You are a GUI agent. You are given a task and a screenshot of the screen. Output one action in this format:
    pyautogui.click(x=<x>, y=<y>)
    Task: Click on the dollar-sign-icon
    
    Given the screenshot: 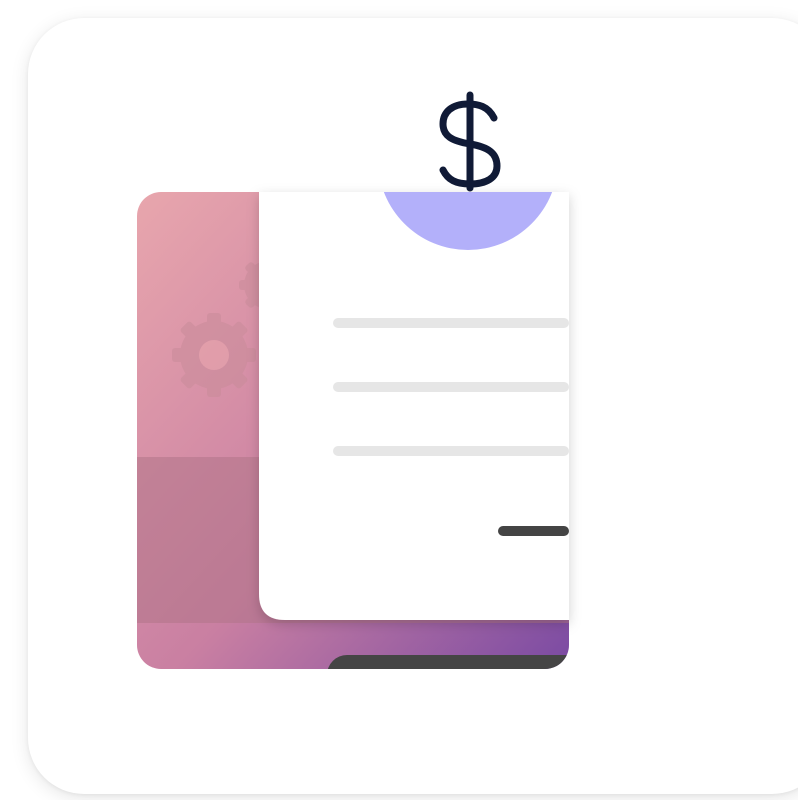 What is the action you would take?
    pyautogui.click(x=470, y=141)
    